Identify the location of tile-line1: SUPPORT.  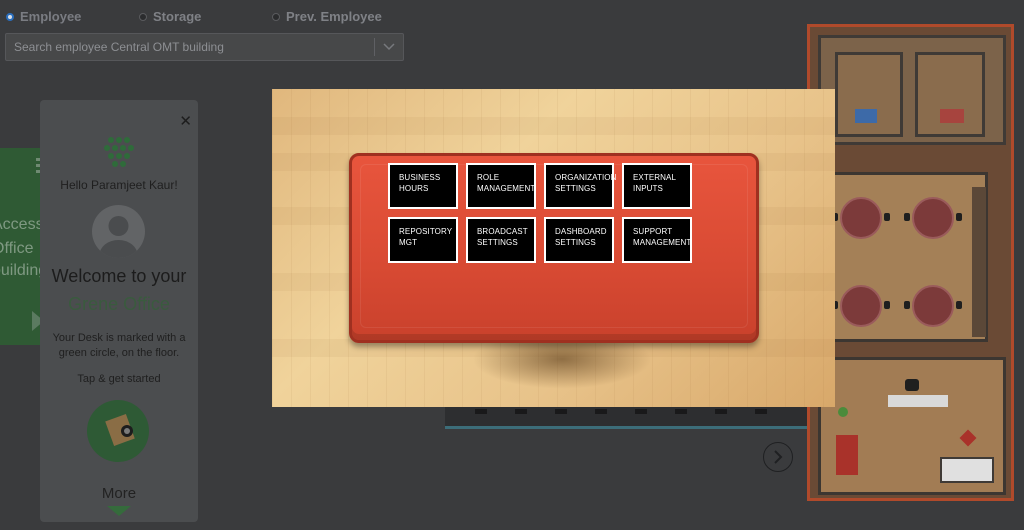
(653, 231).